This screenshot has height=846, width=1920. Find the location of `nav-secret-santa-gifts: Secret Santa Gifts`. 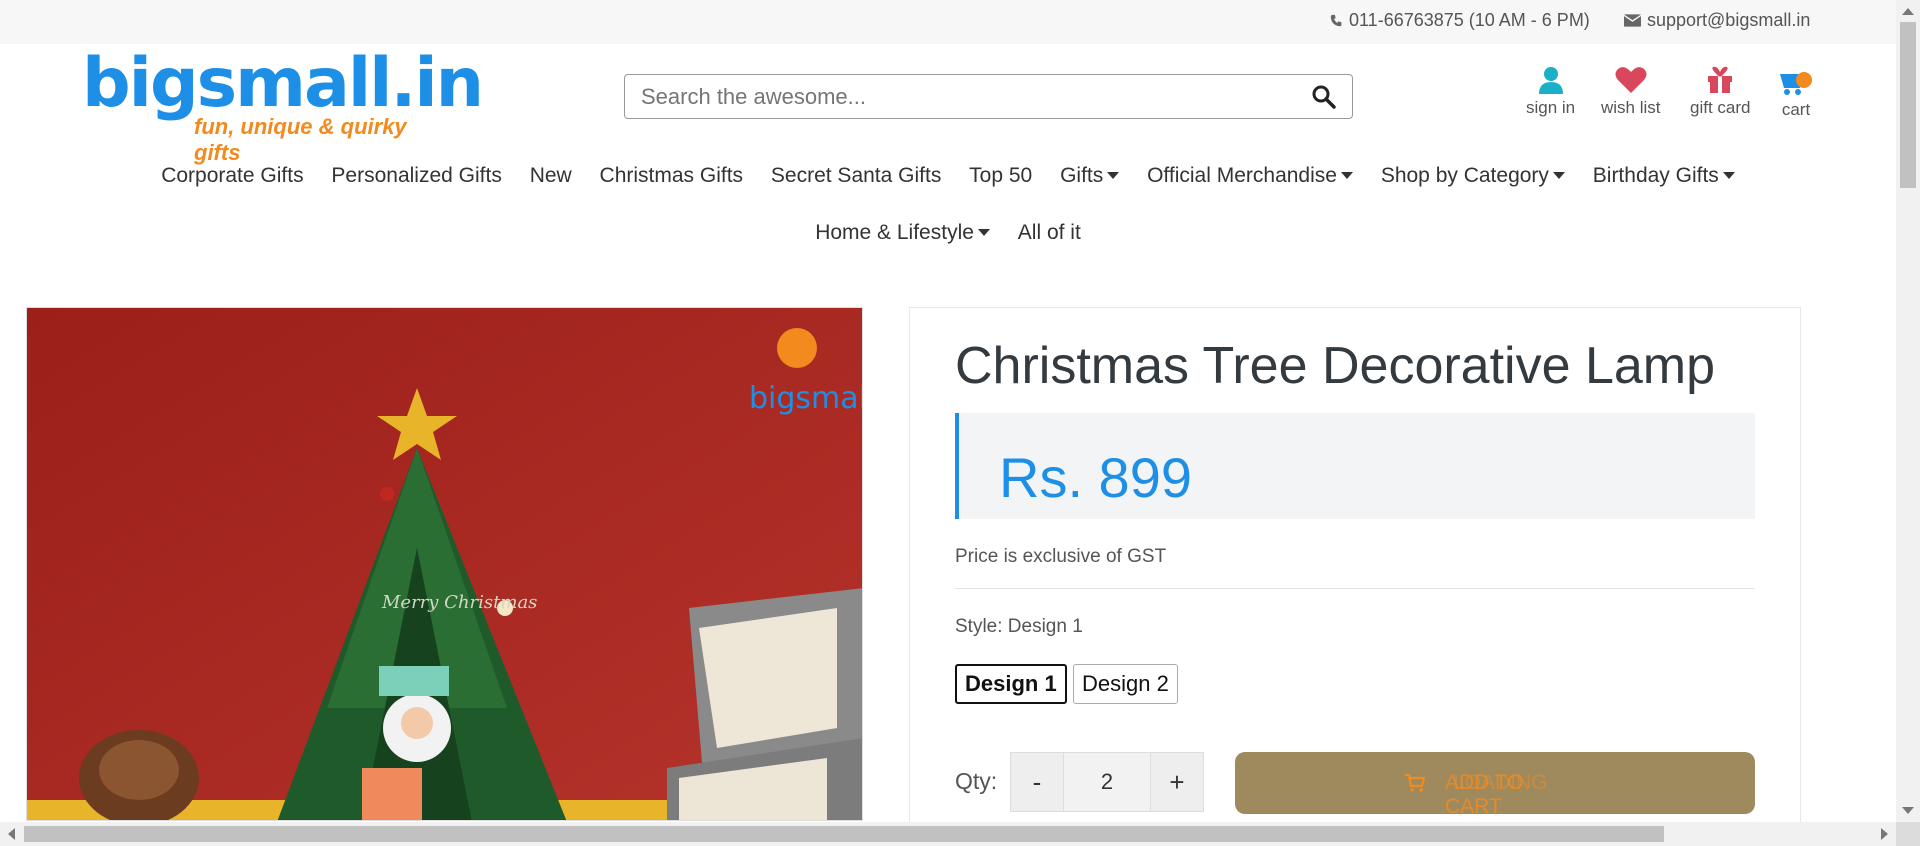

nav-secret-santa-gifts: Secret Santa Gifts is located at coordinates (856, 176).